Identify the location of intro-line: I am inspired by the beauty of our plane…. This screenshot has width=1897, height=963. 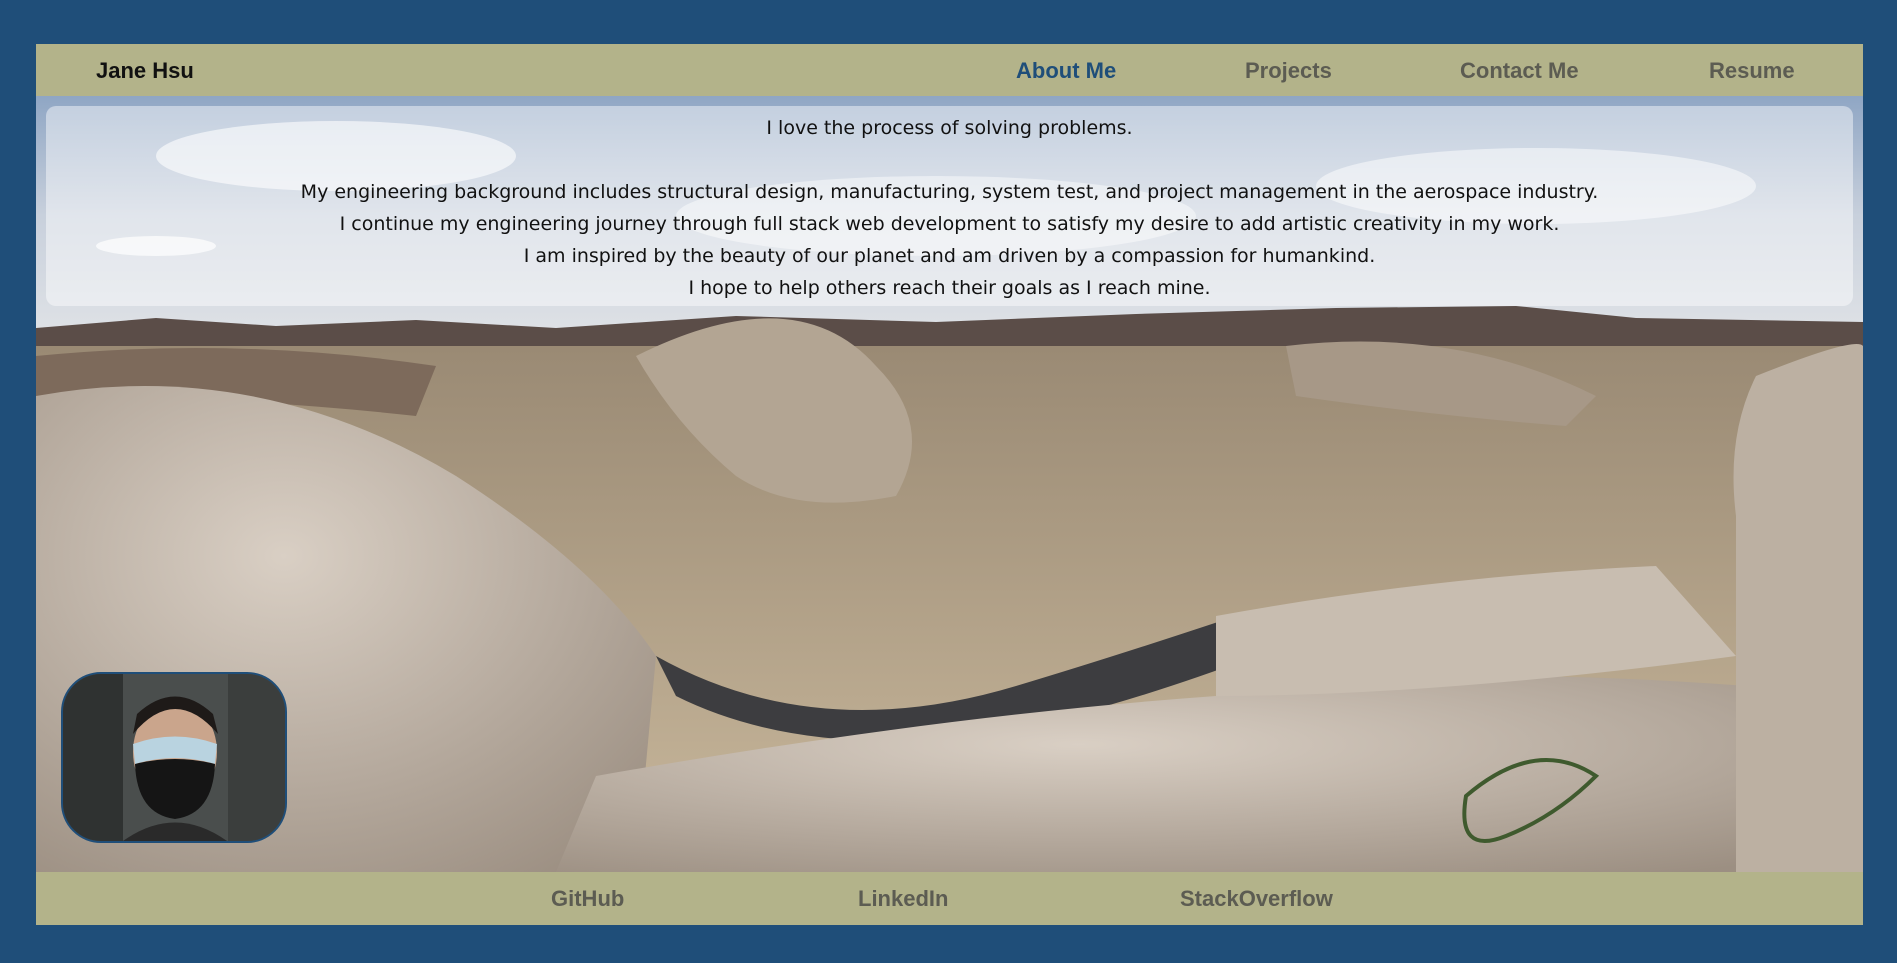
(949, 256).